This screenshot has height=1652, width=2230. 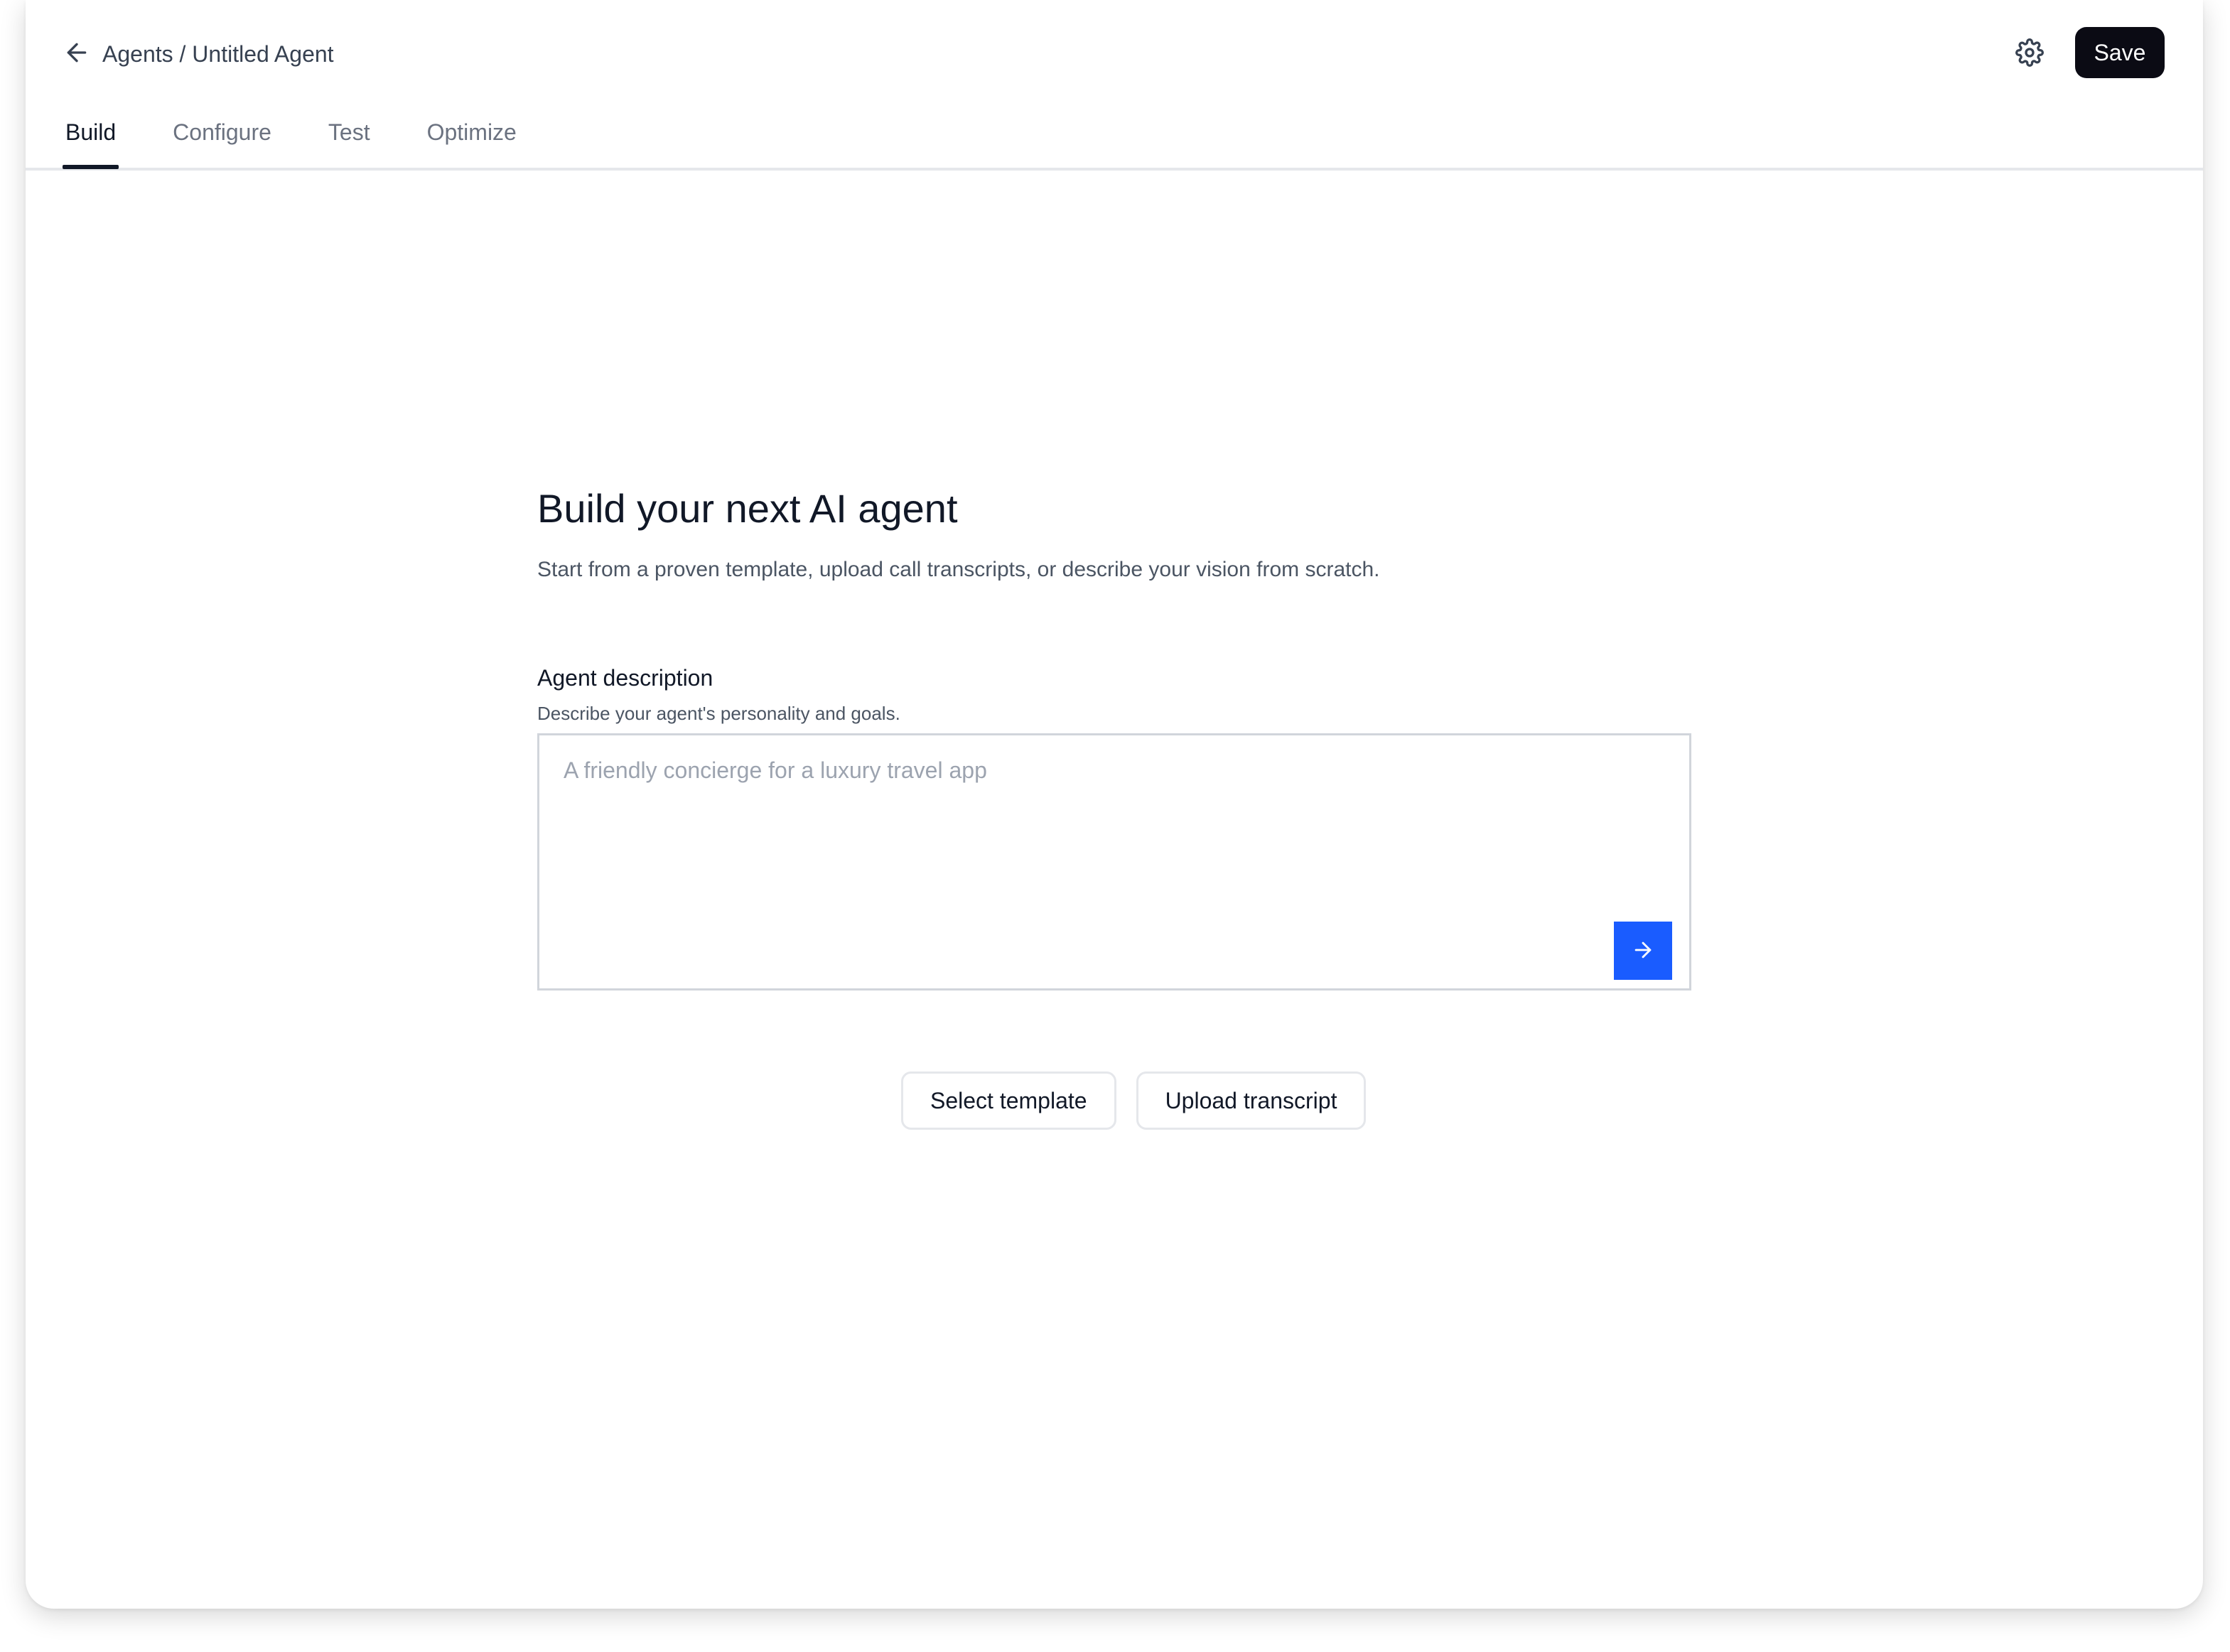 What do you see at coordinates (291, 142) in the screenshot?
I see `tab-bar: Build Configure Test Optimize` at bounding box center [291, 142].